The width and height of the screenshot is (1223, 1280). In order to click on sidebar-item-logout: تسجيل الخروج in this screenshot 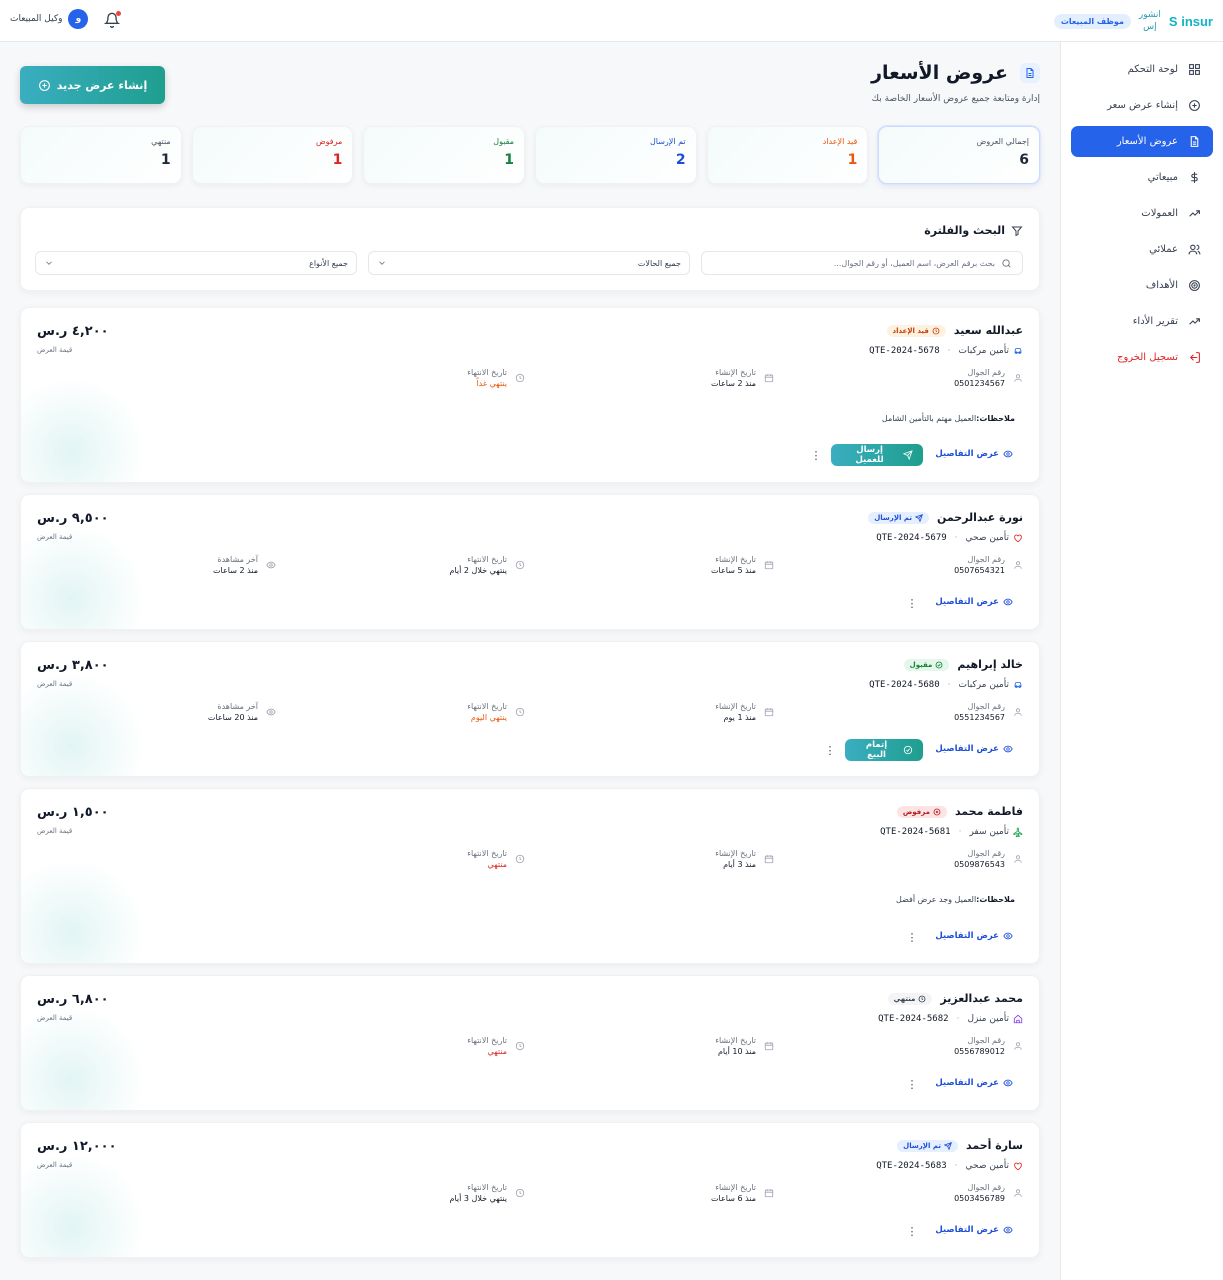, I will do `click(1142, 357)`.